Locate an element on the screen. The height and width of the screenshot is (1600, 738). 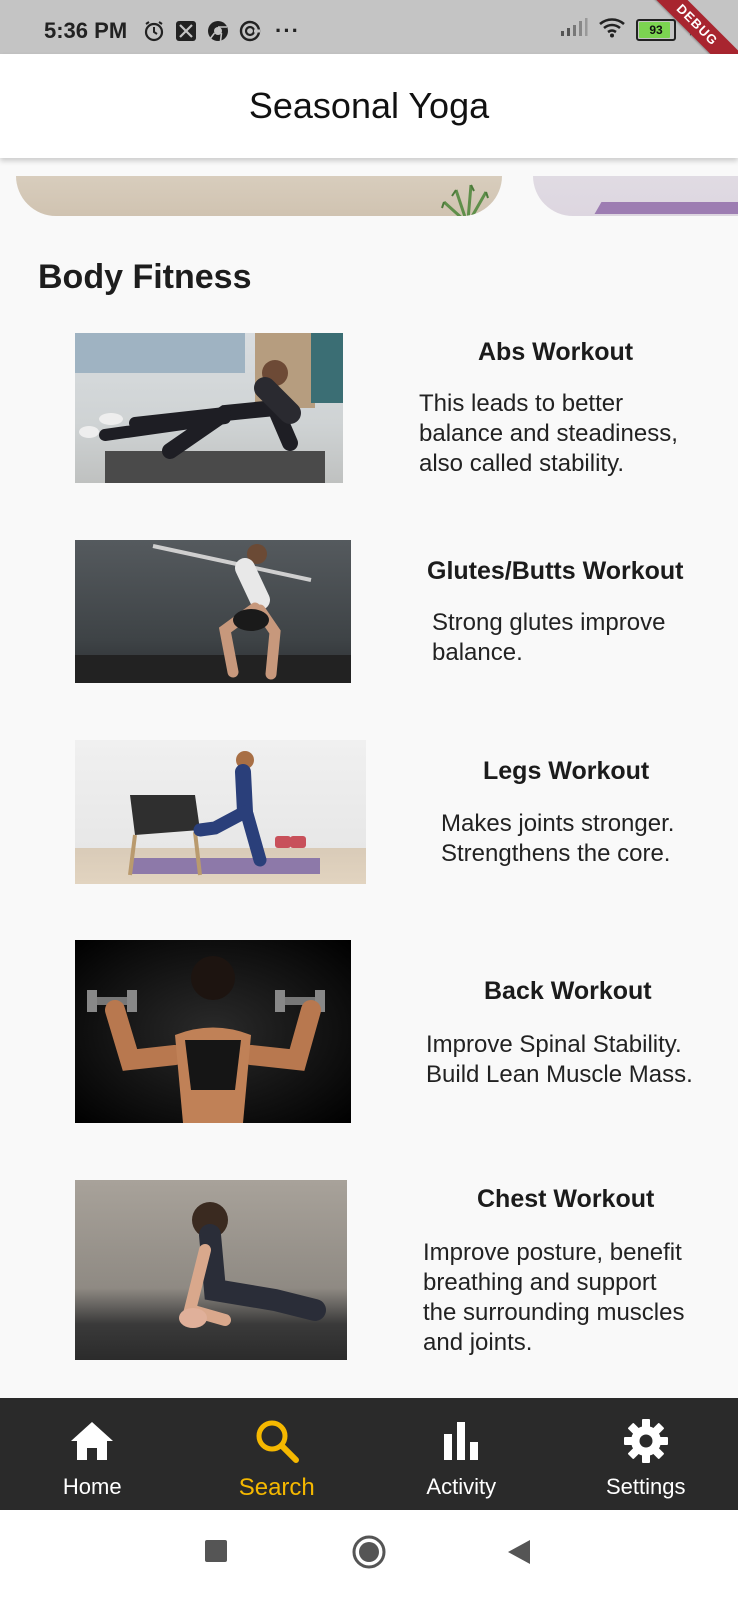
home-circle-icon is located at coordinates (369, 1554).